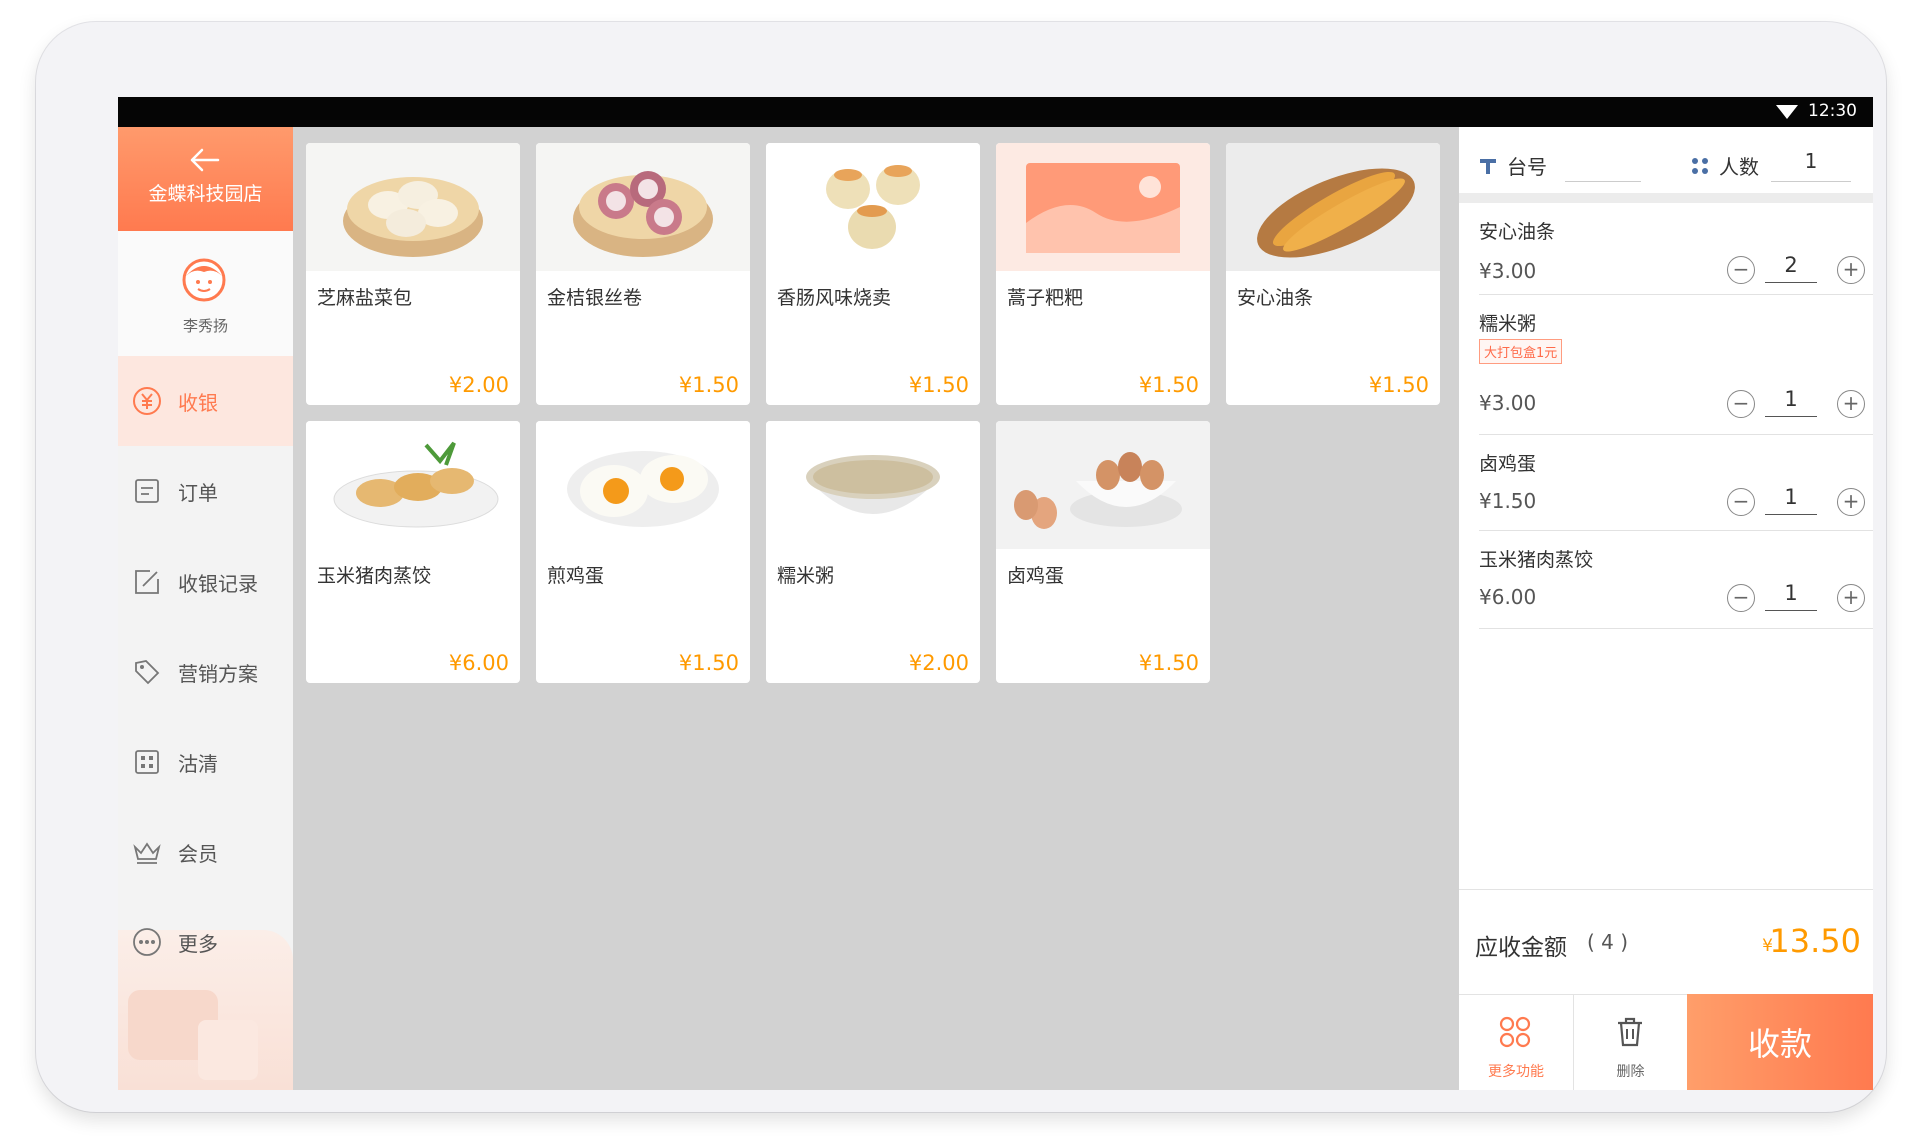 This screenshot has height=1147, width=1918. Describe the element at coordinates (198, 943) in the screenshot. I see `sidebar-item-label: 更多` at that location.